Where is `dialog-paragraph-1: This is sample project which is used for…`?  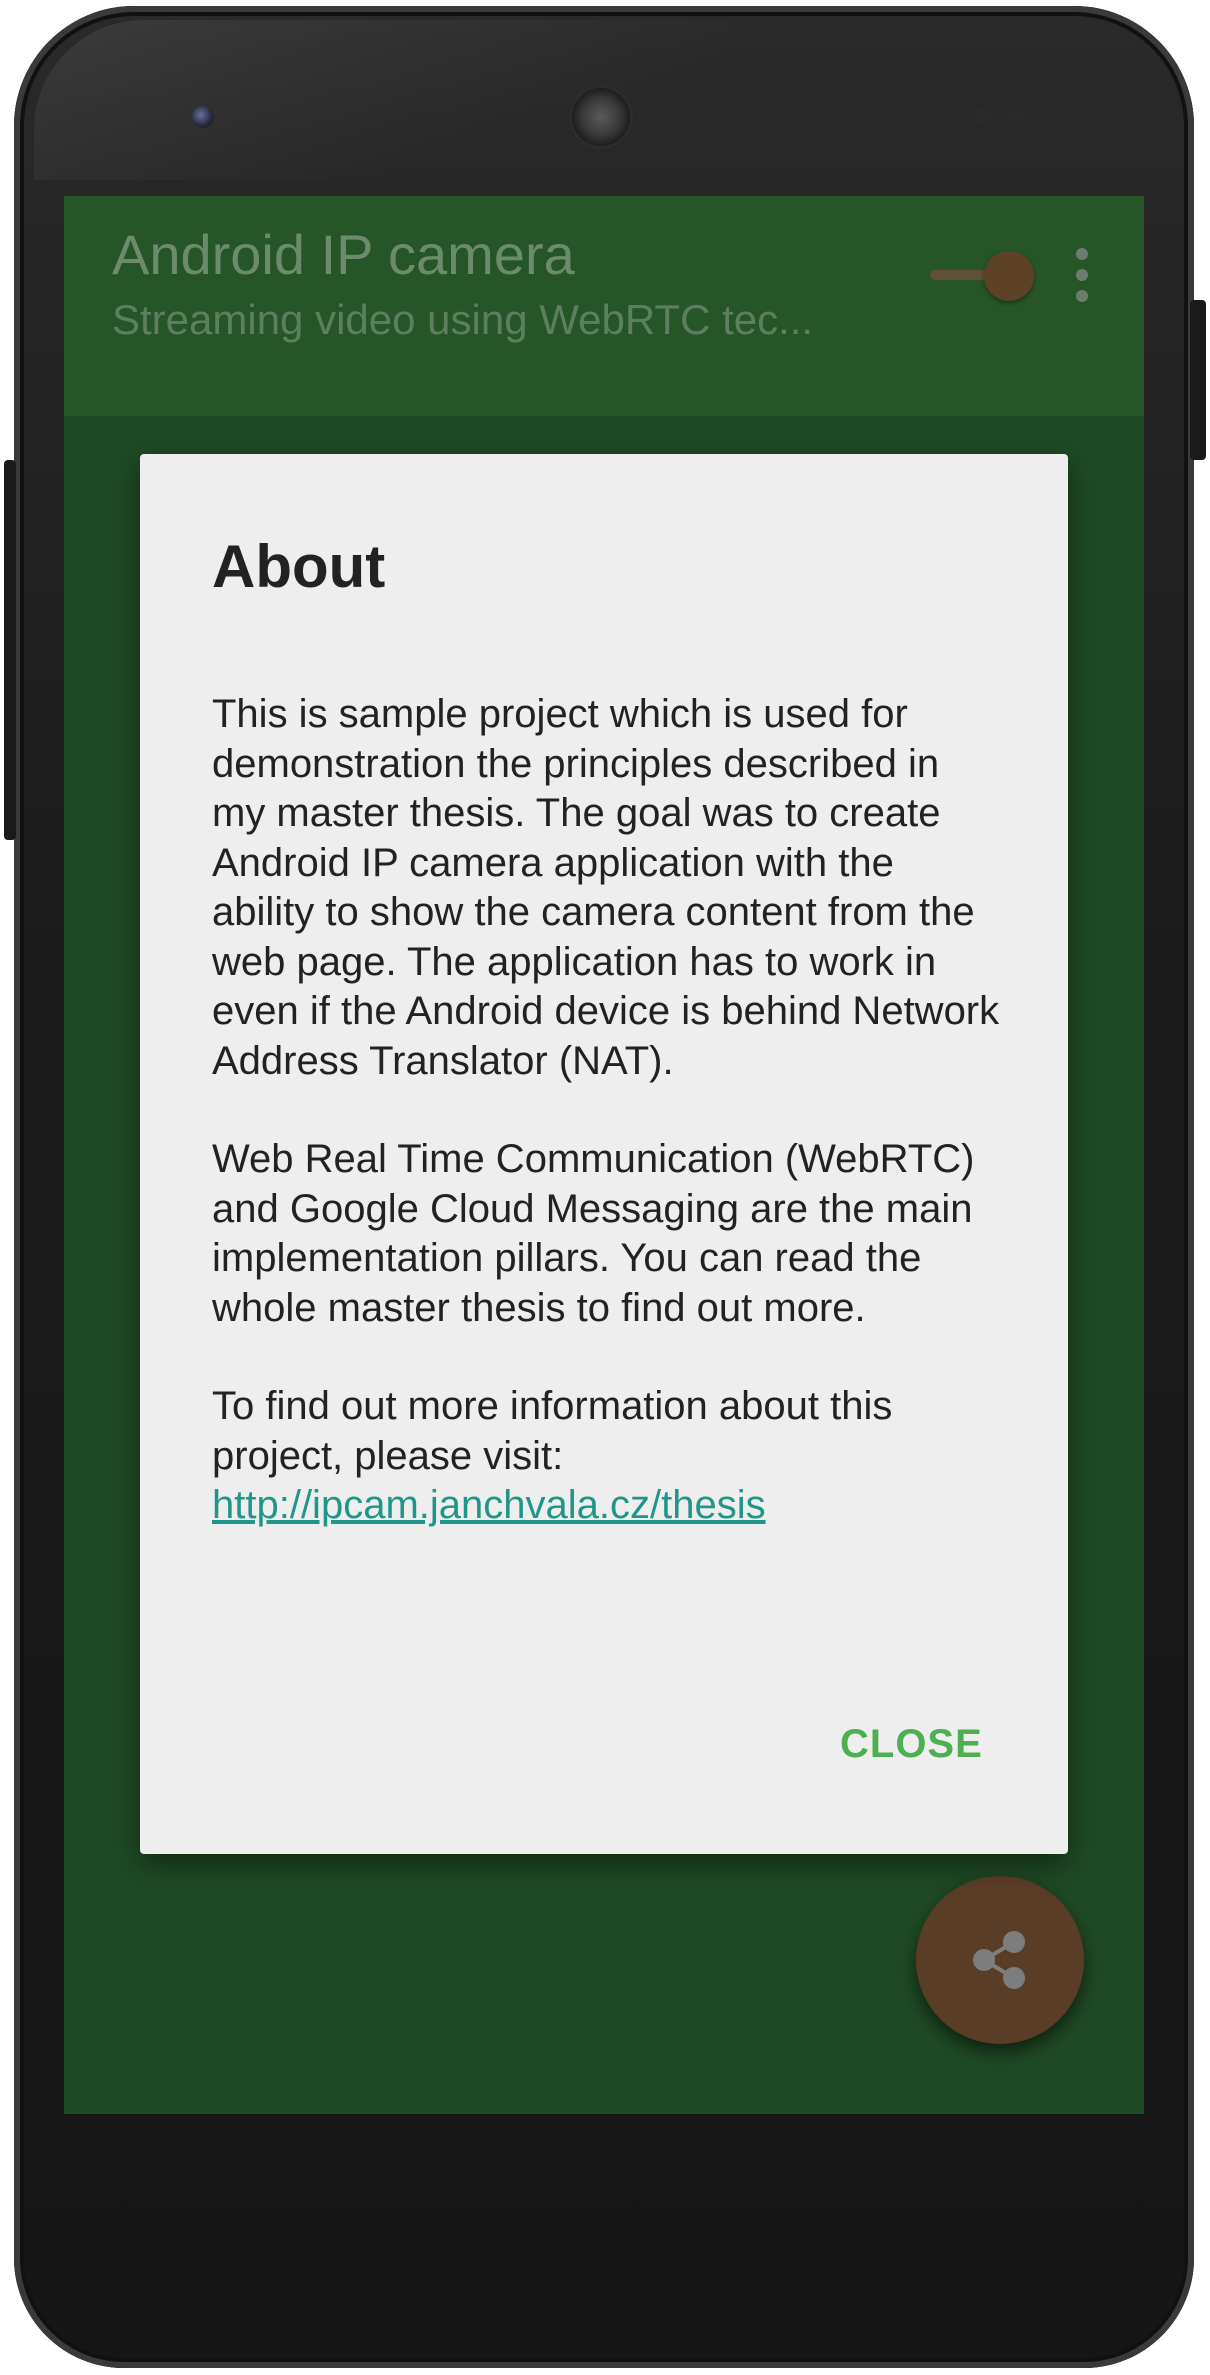
dialog-paragraph-1: This is sample project which is used for… is located at coordinates (606, 887).